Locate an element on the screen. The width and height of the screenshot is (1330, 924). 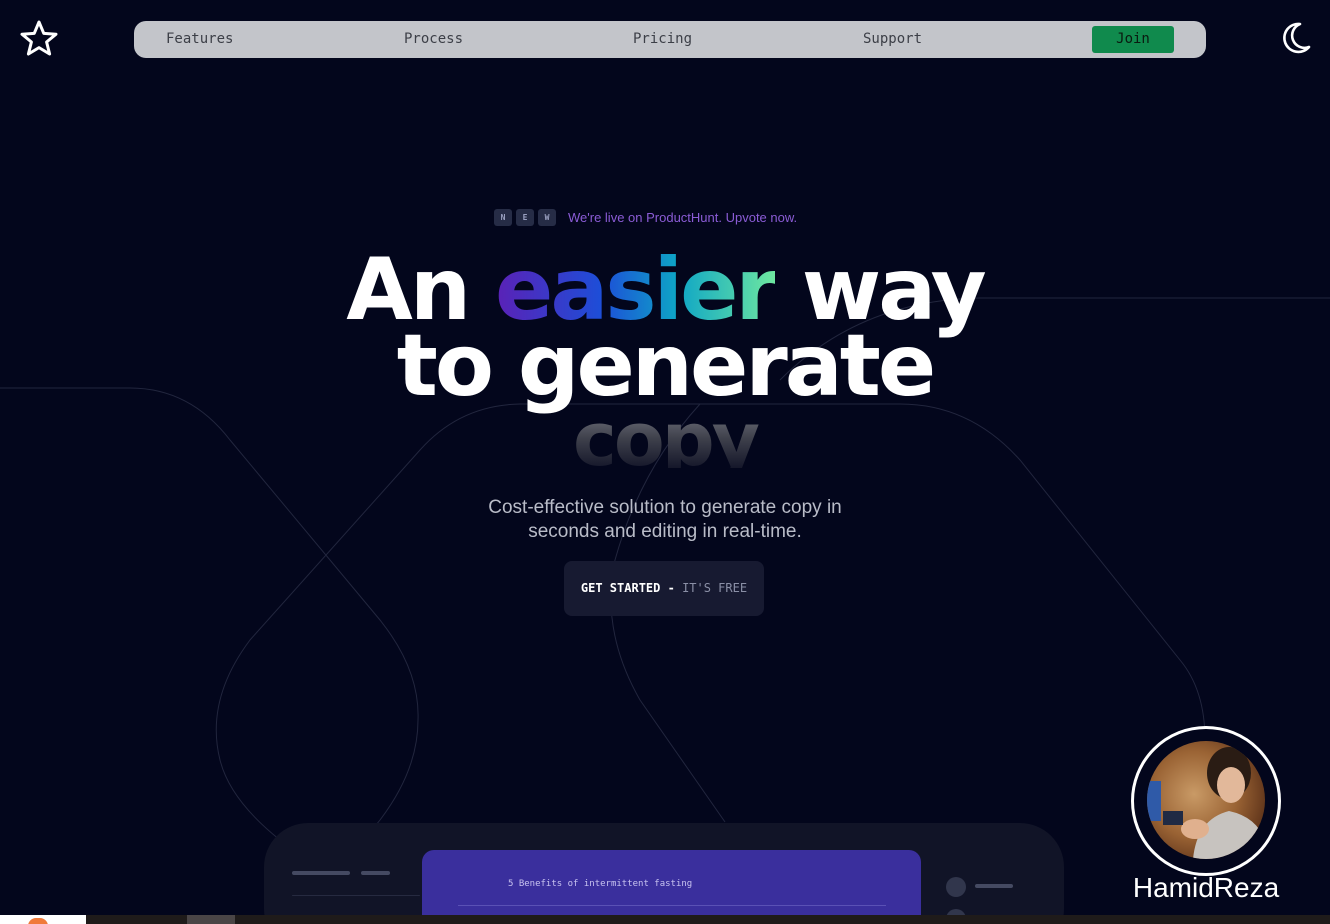
navigation-bar: Features Process Pricing Support Join is located at coordinates (670, 39).